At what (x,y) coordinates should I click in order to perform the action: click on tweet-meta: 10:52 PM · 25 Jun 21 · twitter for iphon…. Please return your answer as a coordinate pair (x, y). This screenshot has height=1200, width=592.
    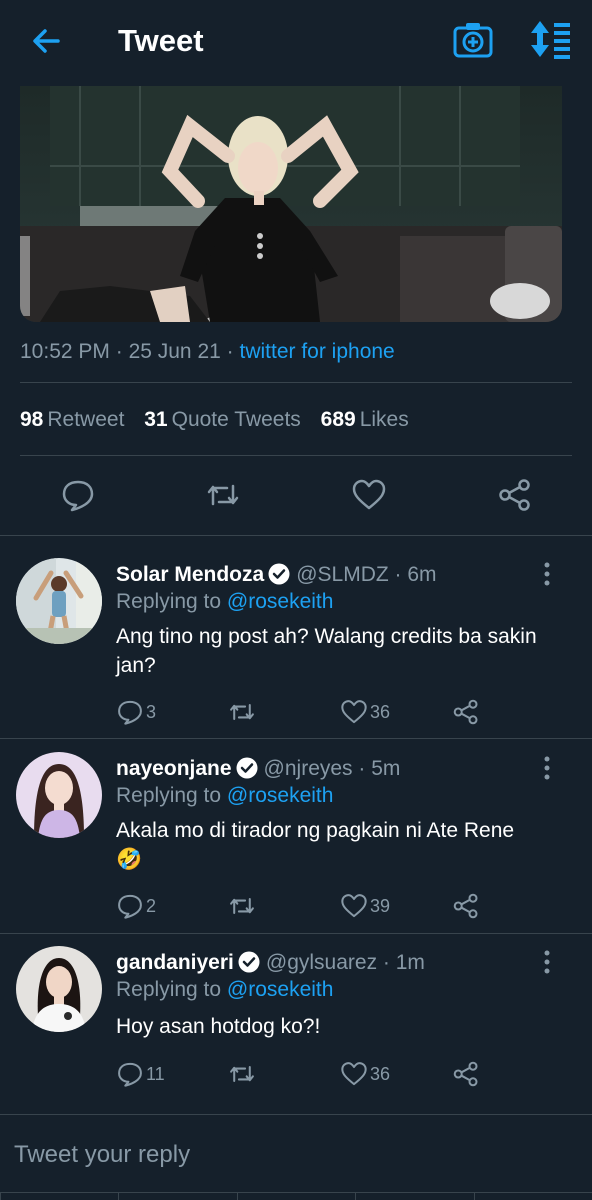
    Looking at the image, I should click on (207, 352).